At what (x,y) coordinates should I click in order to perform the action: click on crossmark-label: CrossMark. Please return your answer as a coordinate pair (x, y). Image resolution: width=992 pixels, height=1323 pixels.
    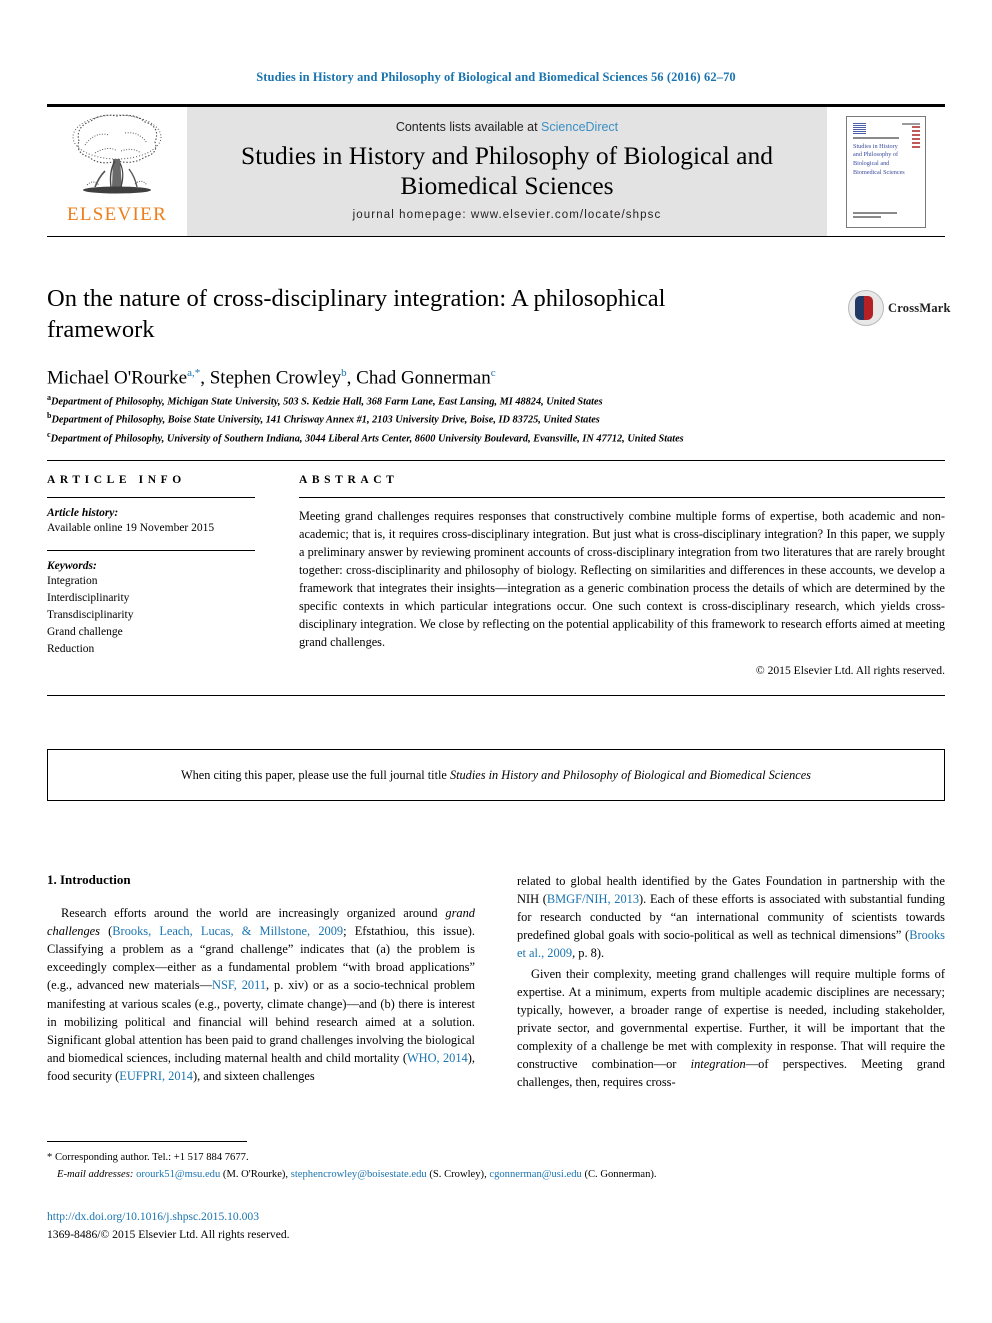
    Looking at the image, I should click on (919, 307).